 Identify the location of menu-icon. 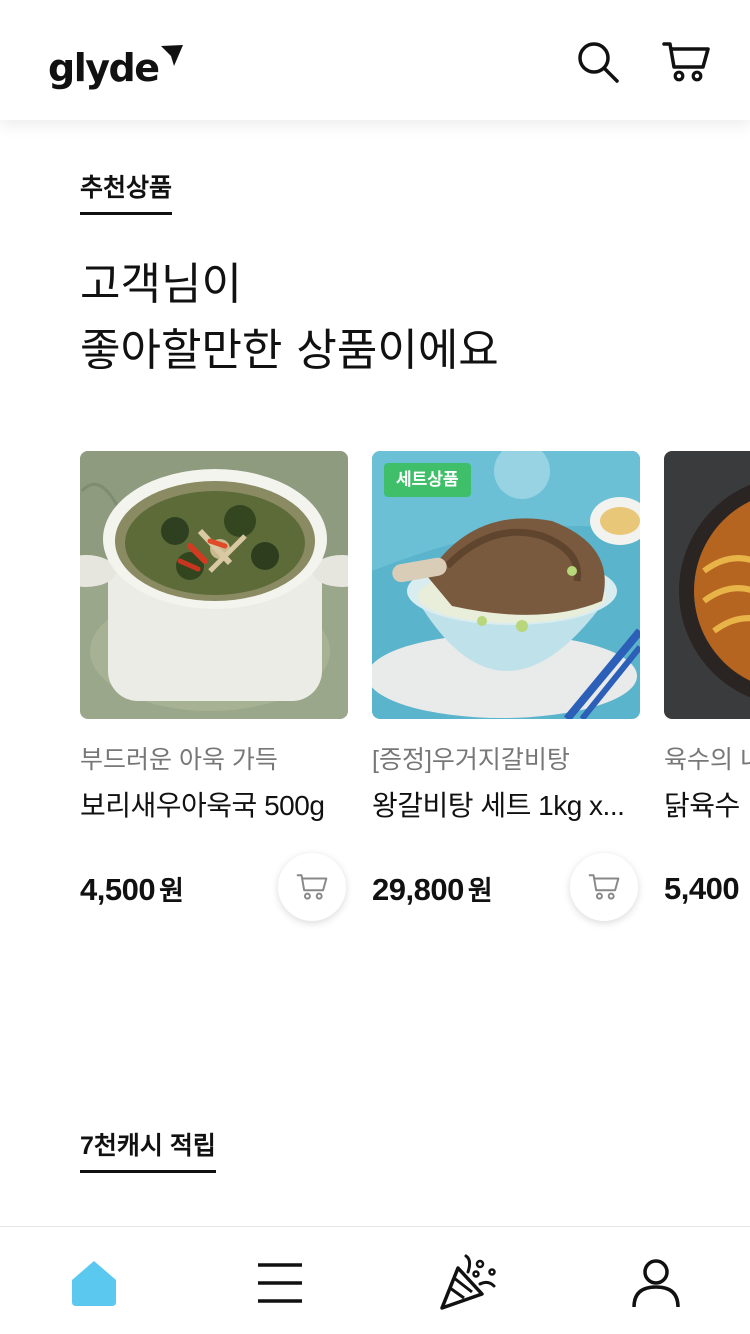
(280, 1283).